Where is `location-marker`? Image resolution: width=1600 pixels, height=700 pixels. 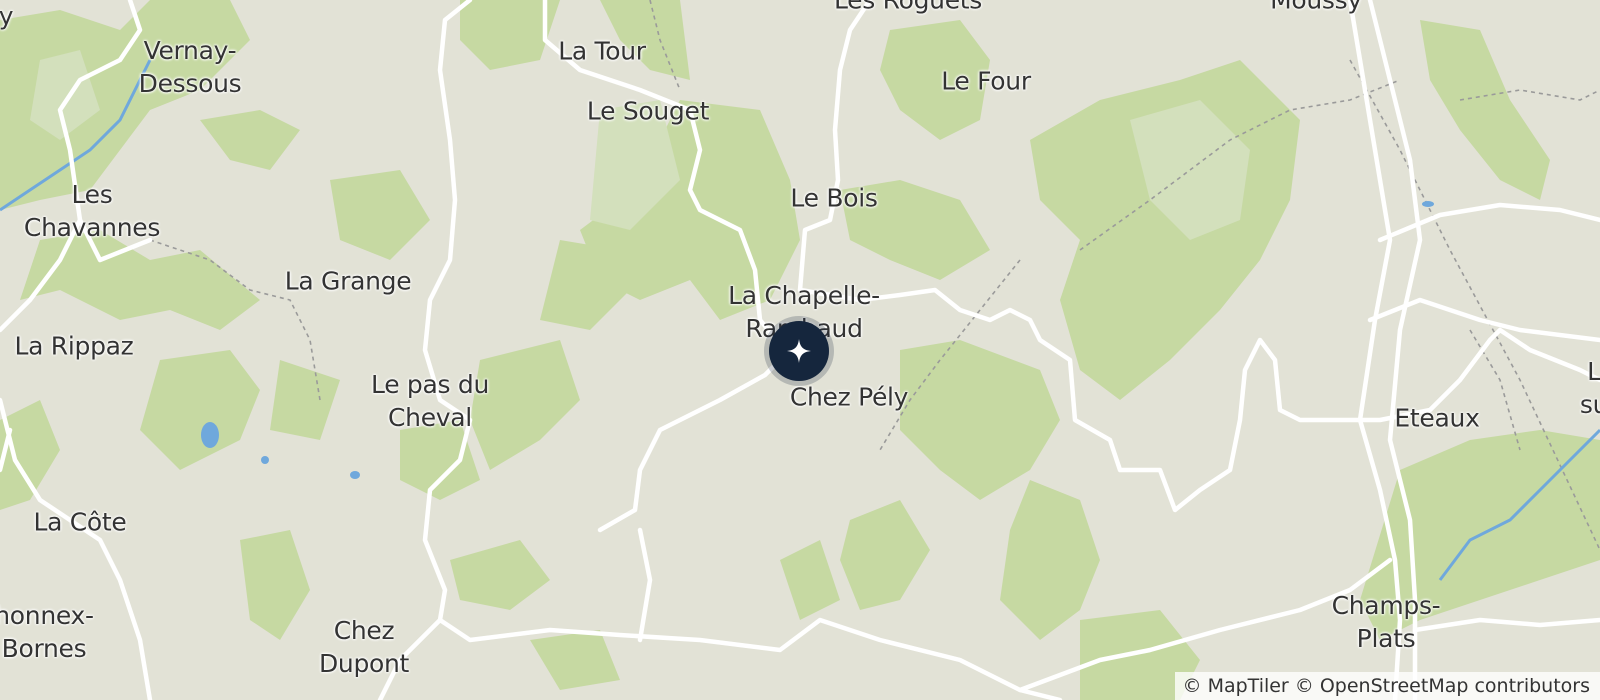
location-marker is located at coordinates (799, 351).